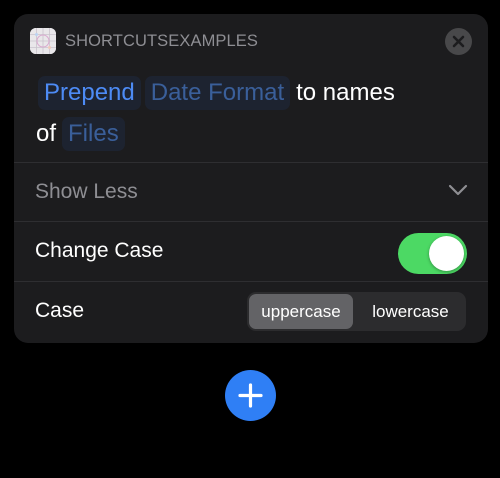  I want to click on date-format-token: Date Format, so click(217, 93).